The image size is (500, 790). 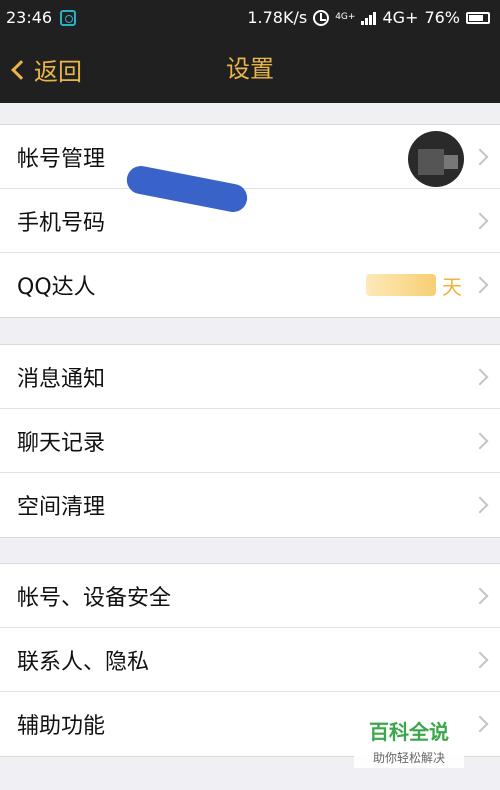 I want to click on row-label: 空间清理, so click(x=61, y=507).